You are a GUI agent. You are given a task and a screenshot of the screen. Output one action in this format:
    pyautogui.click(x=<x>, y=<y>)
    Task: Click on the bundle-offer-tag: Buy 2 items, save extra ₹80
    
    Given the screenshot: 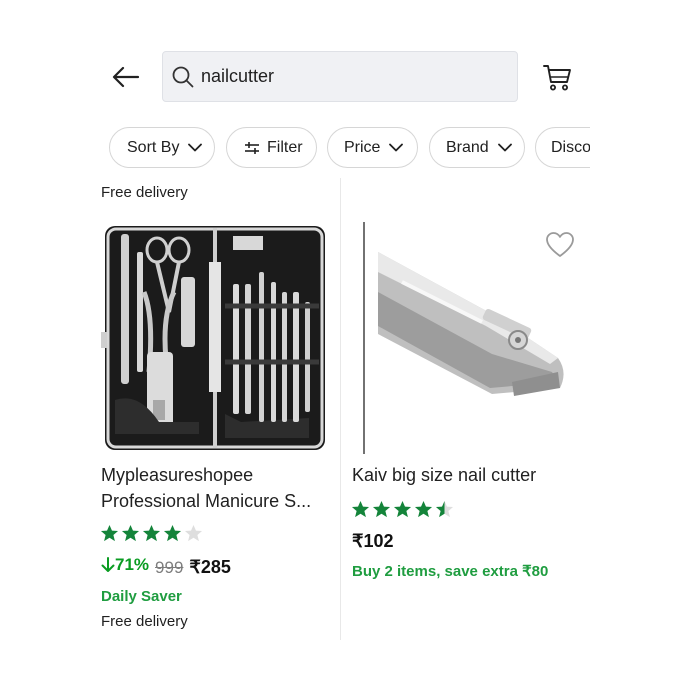 What is the action you would take?
    pyautogui.click(x=450, y=571)
    